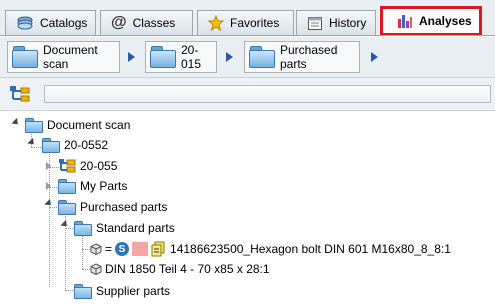 The height and width of the screenshot is (307, 495). I want to click on breadcrumb-label: Purchased parts, so click(309, 57).